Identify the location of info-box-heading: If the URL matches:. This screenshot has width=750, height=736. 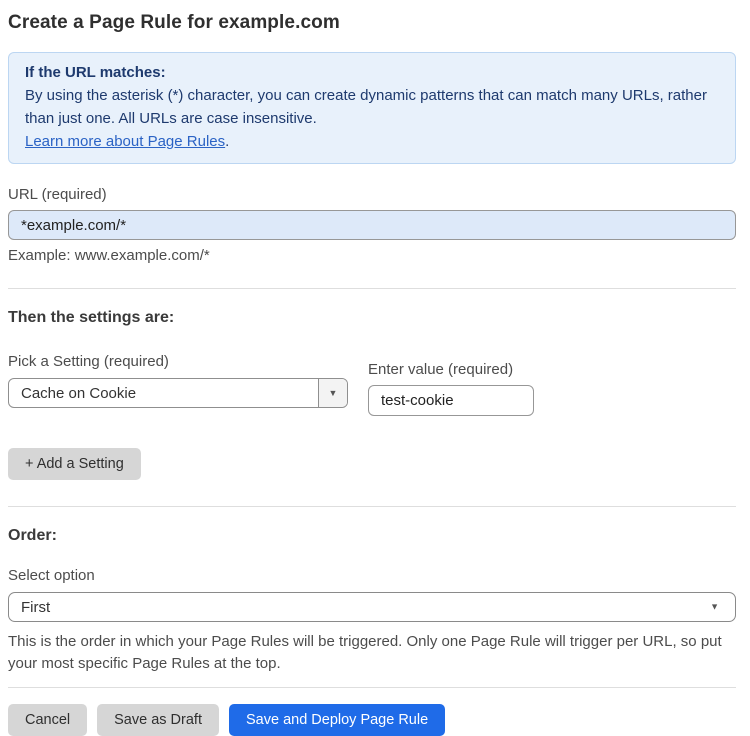
(95, 72).